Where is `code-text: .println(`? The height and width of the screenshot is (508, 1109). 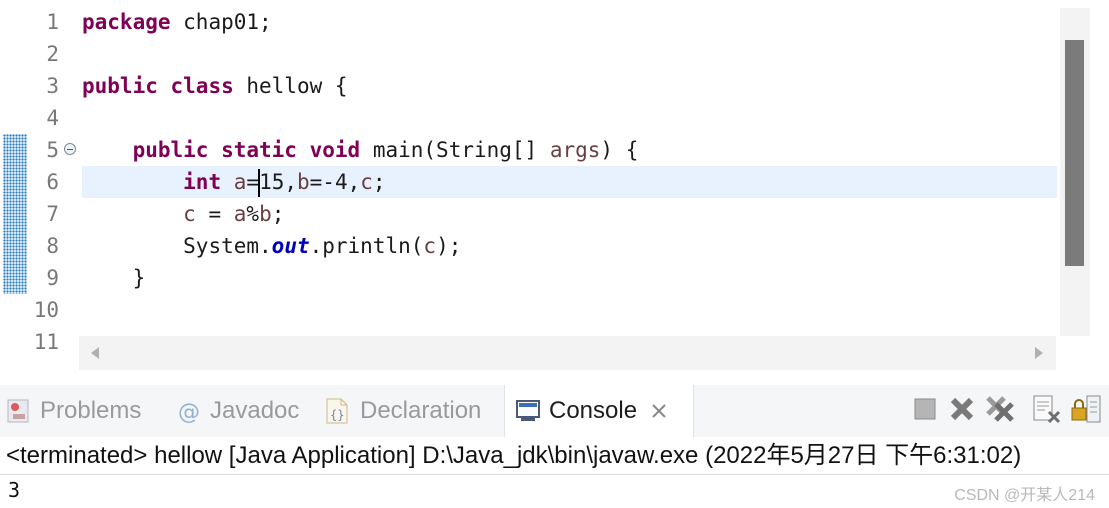 code-text: .println( is located at coordinates (366, 246).